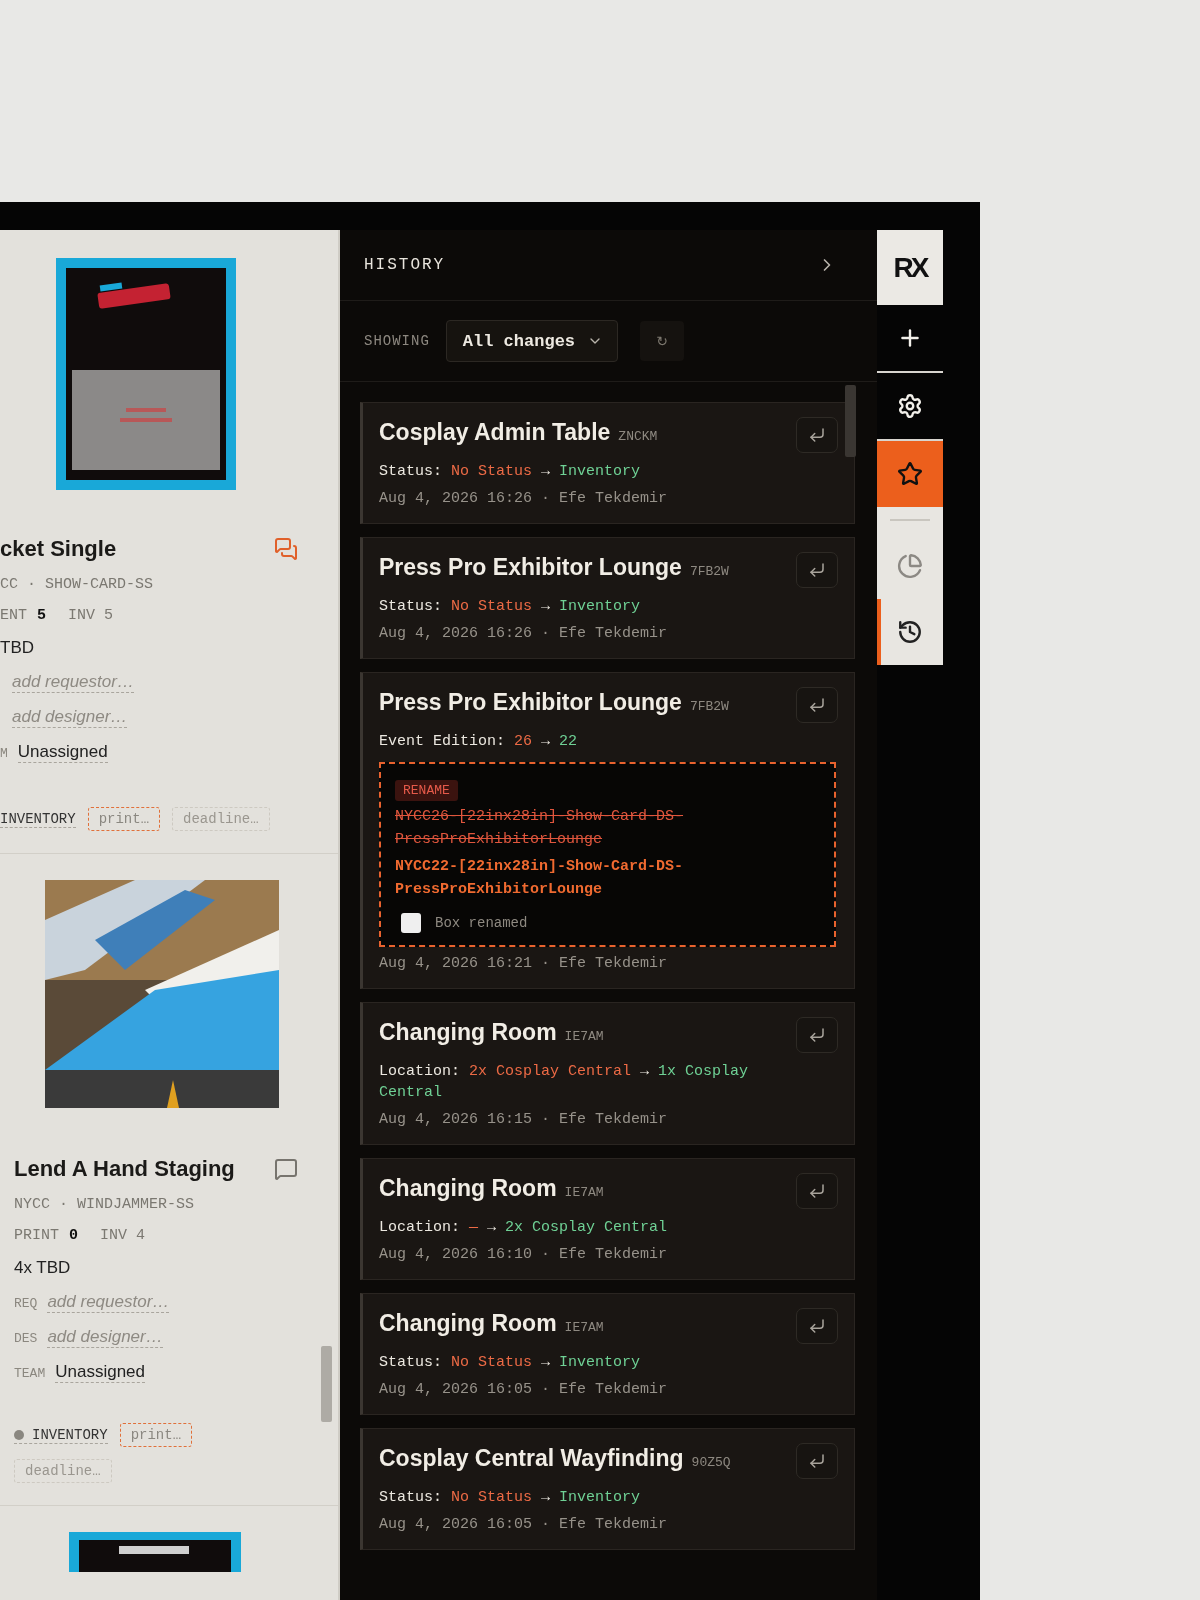  I want to click on checkbox, so click(411, 923).